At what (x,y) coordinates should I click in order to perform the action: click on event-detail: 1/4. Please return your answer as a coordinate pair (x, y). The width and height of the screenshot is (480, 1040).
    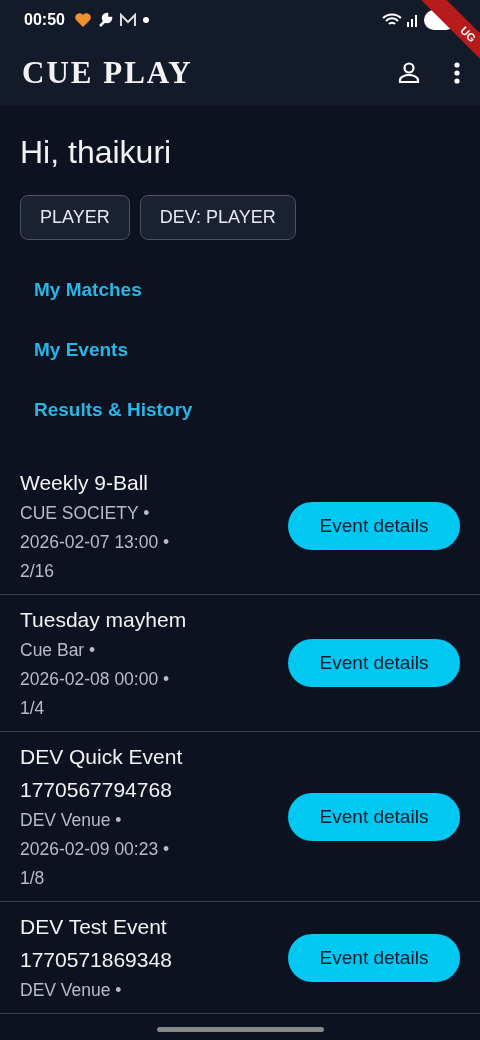
    Looking at the image, I should click on (33, 708).